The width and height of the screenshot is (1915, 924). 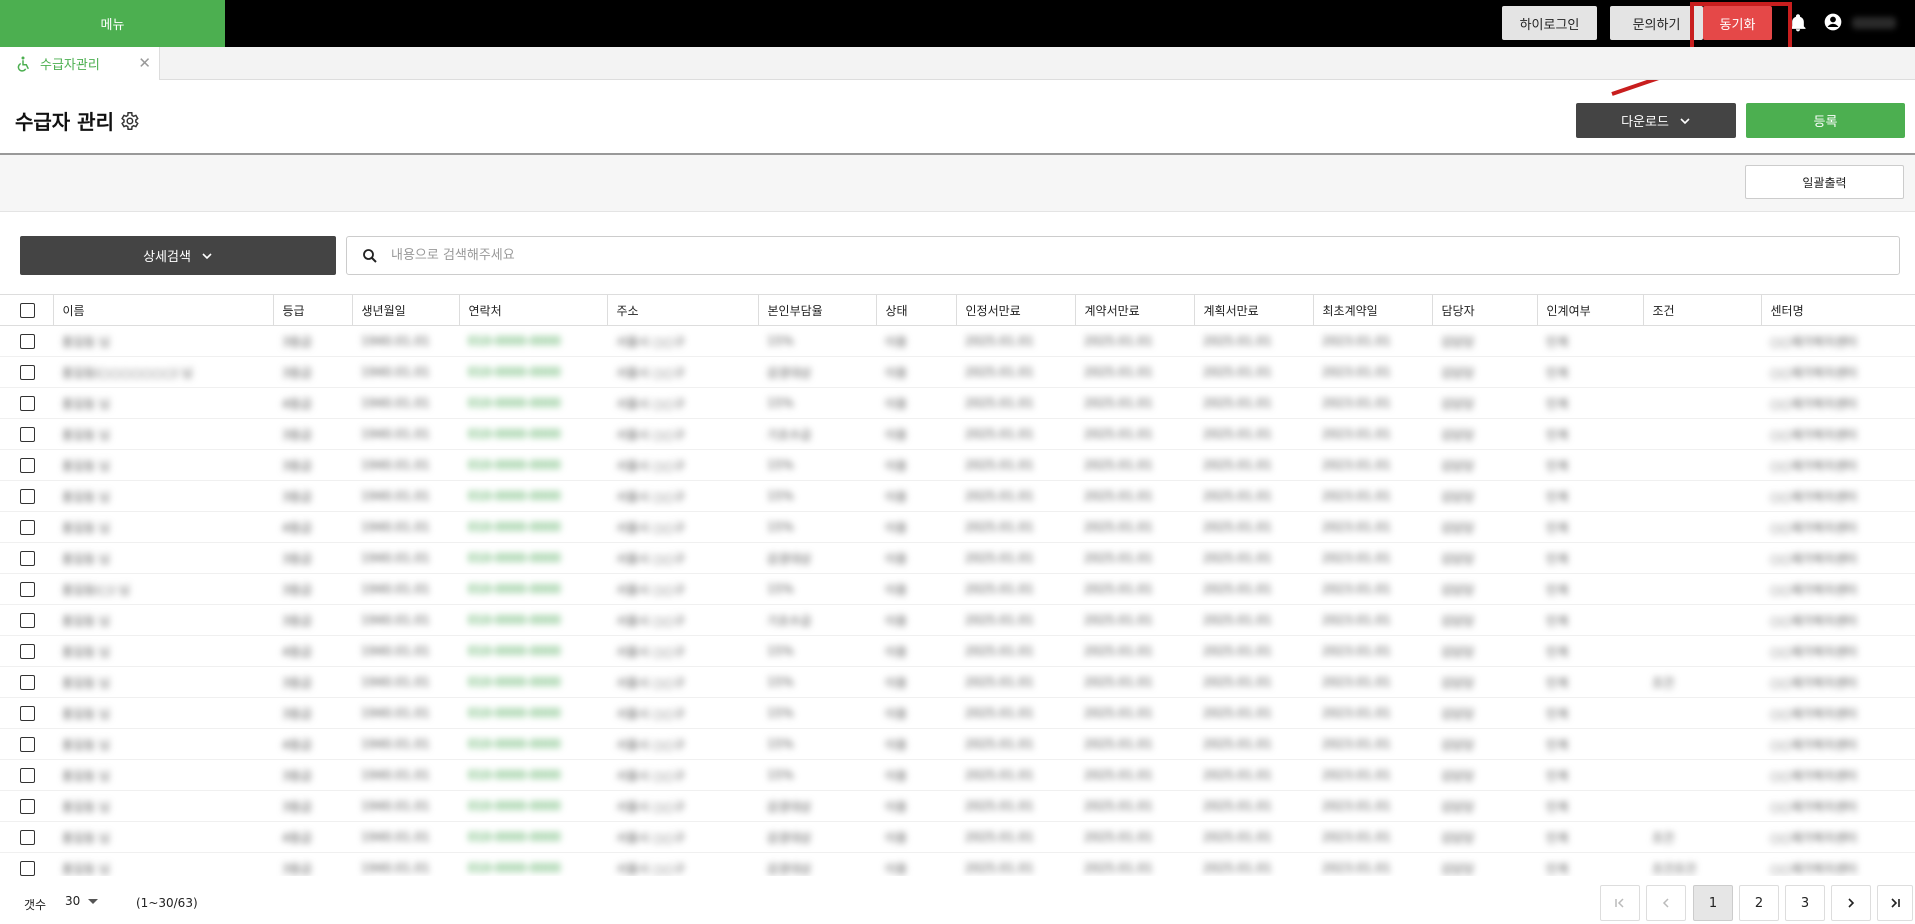 I want to click on column-header: 연락처, so click(x=533, y=310).